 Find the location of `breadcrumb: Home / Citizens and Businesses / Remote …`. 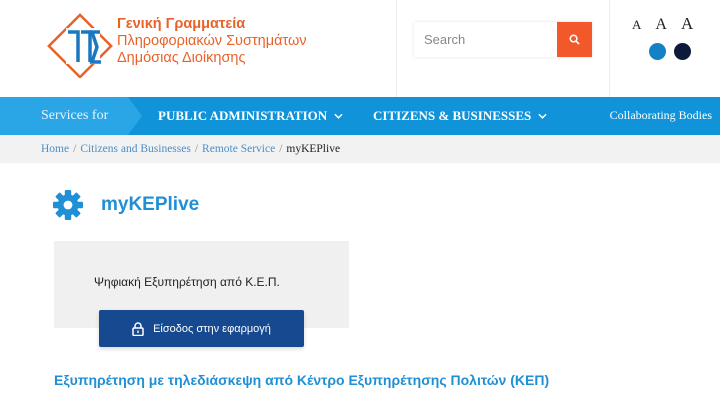

breadcrumb: Home / Citizens and Businesses / Remote … is located at coordinates (360, 149).